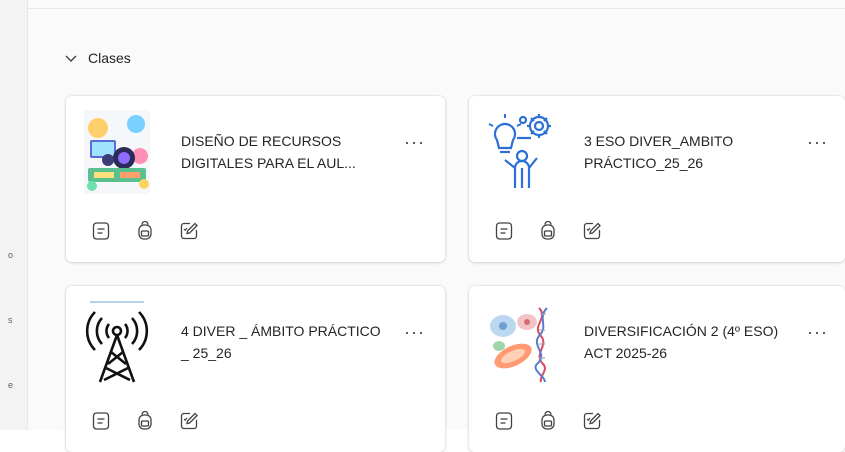 Image resolution: width=845 pixels, height=452 pixels. What do you see at coordinates (520, 152) in the screenshot?
I see `class-image-ideas-gears` at bounding box center [520, 152].